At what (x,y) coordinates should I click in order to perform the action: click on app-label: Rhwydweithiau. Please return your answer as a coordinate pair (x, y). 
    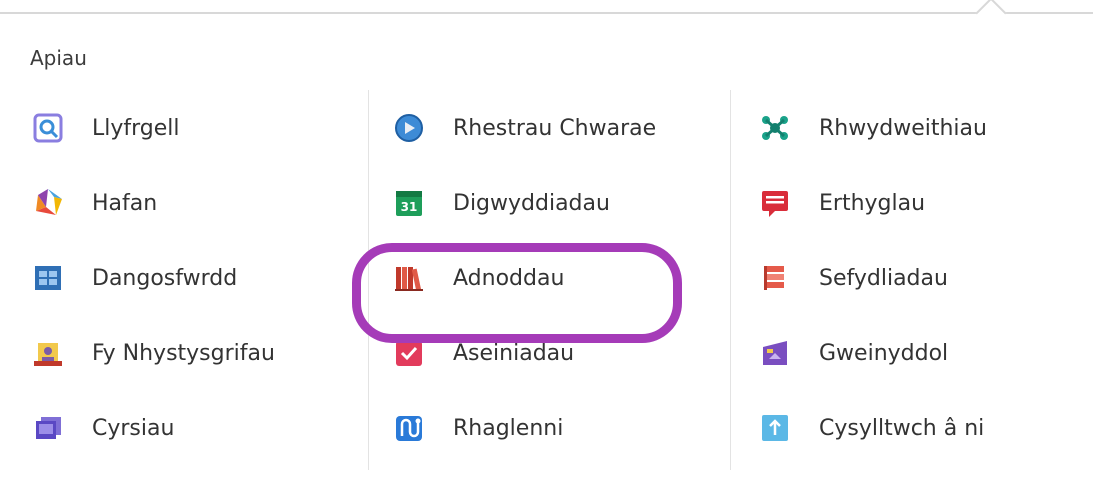
    Looking at the image, I should click on (903, 128).